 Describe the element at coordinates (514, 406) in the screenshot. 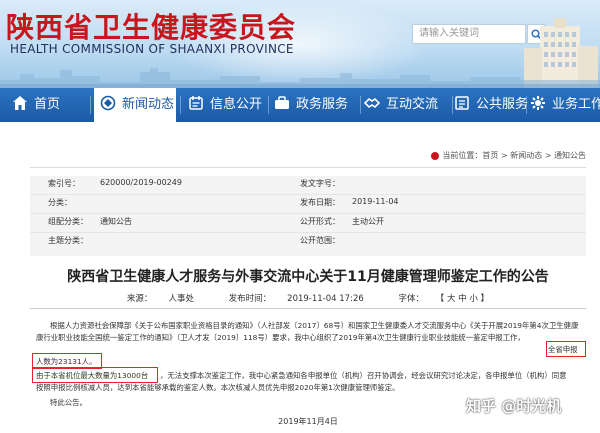

I see `zhihu-watermark: 知乎 @时光机` at that location.